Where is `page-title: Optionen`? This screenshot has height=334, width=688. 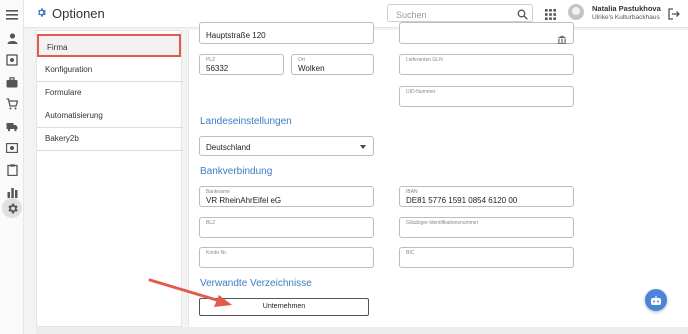 page-title: Optionen is located at coordinates (70, 13).